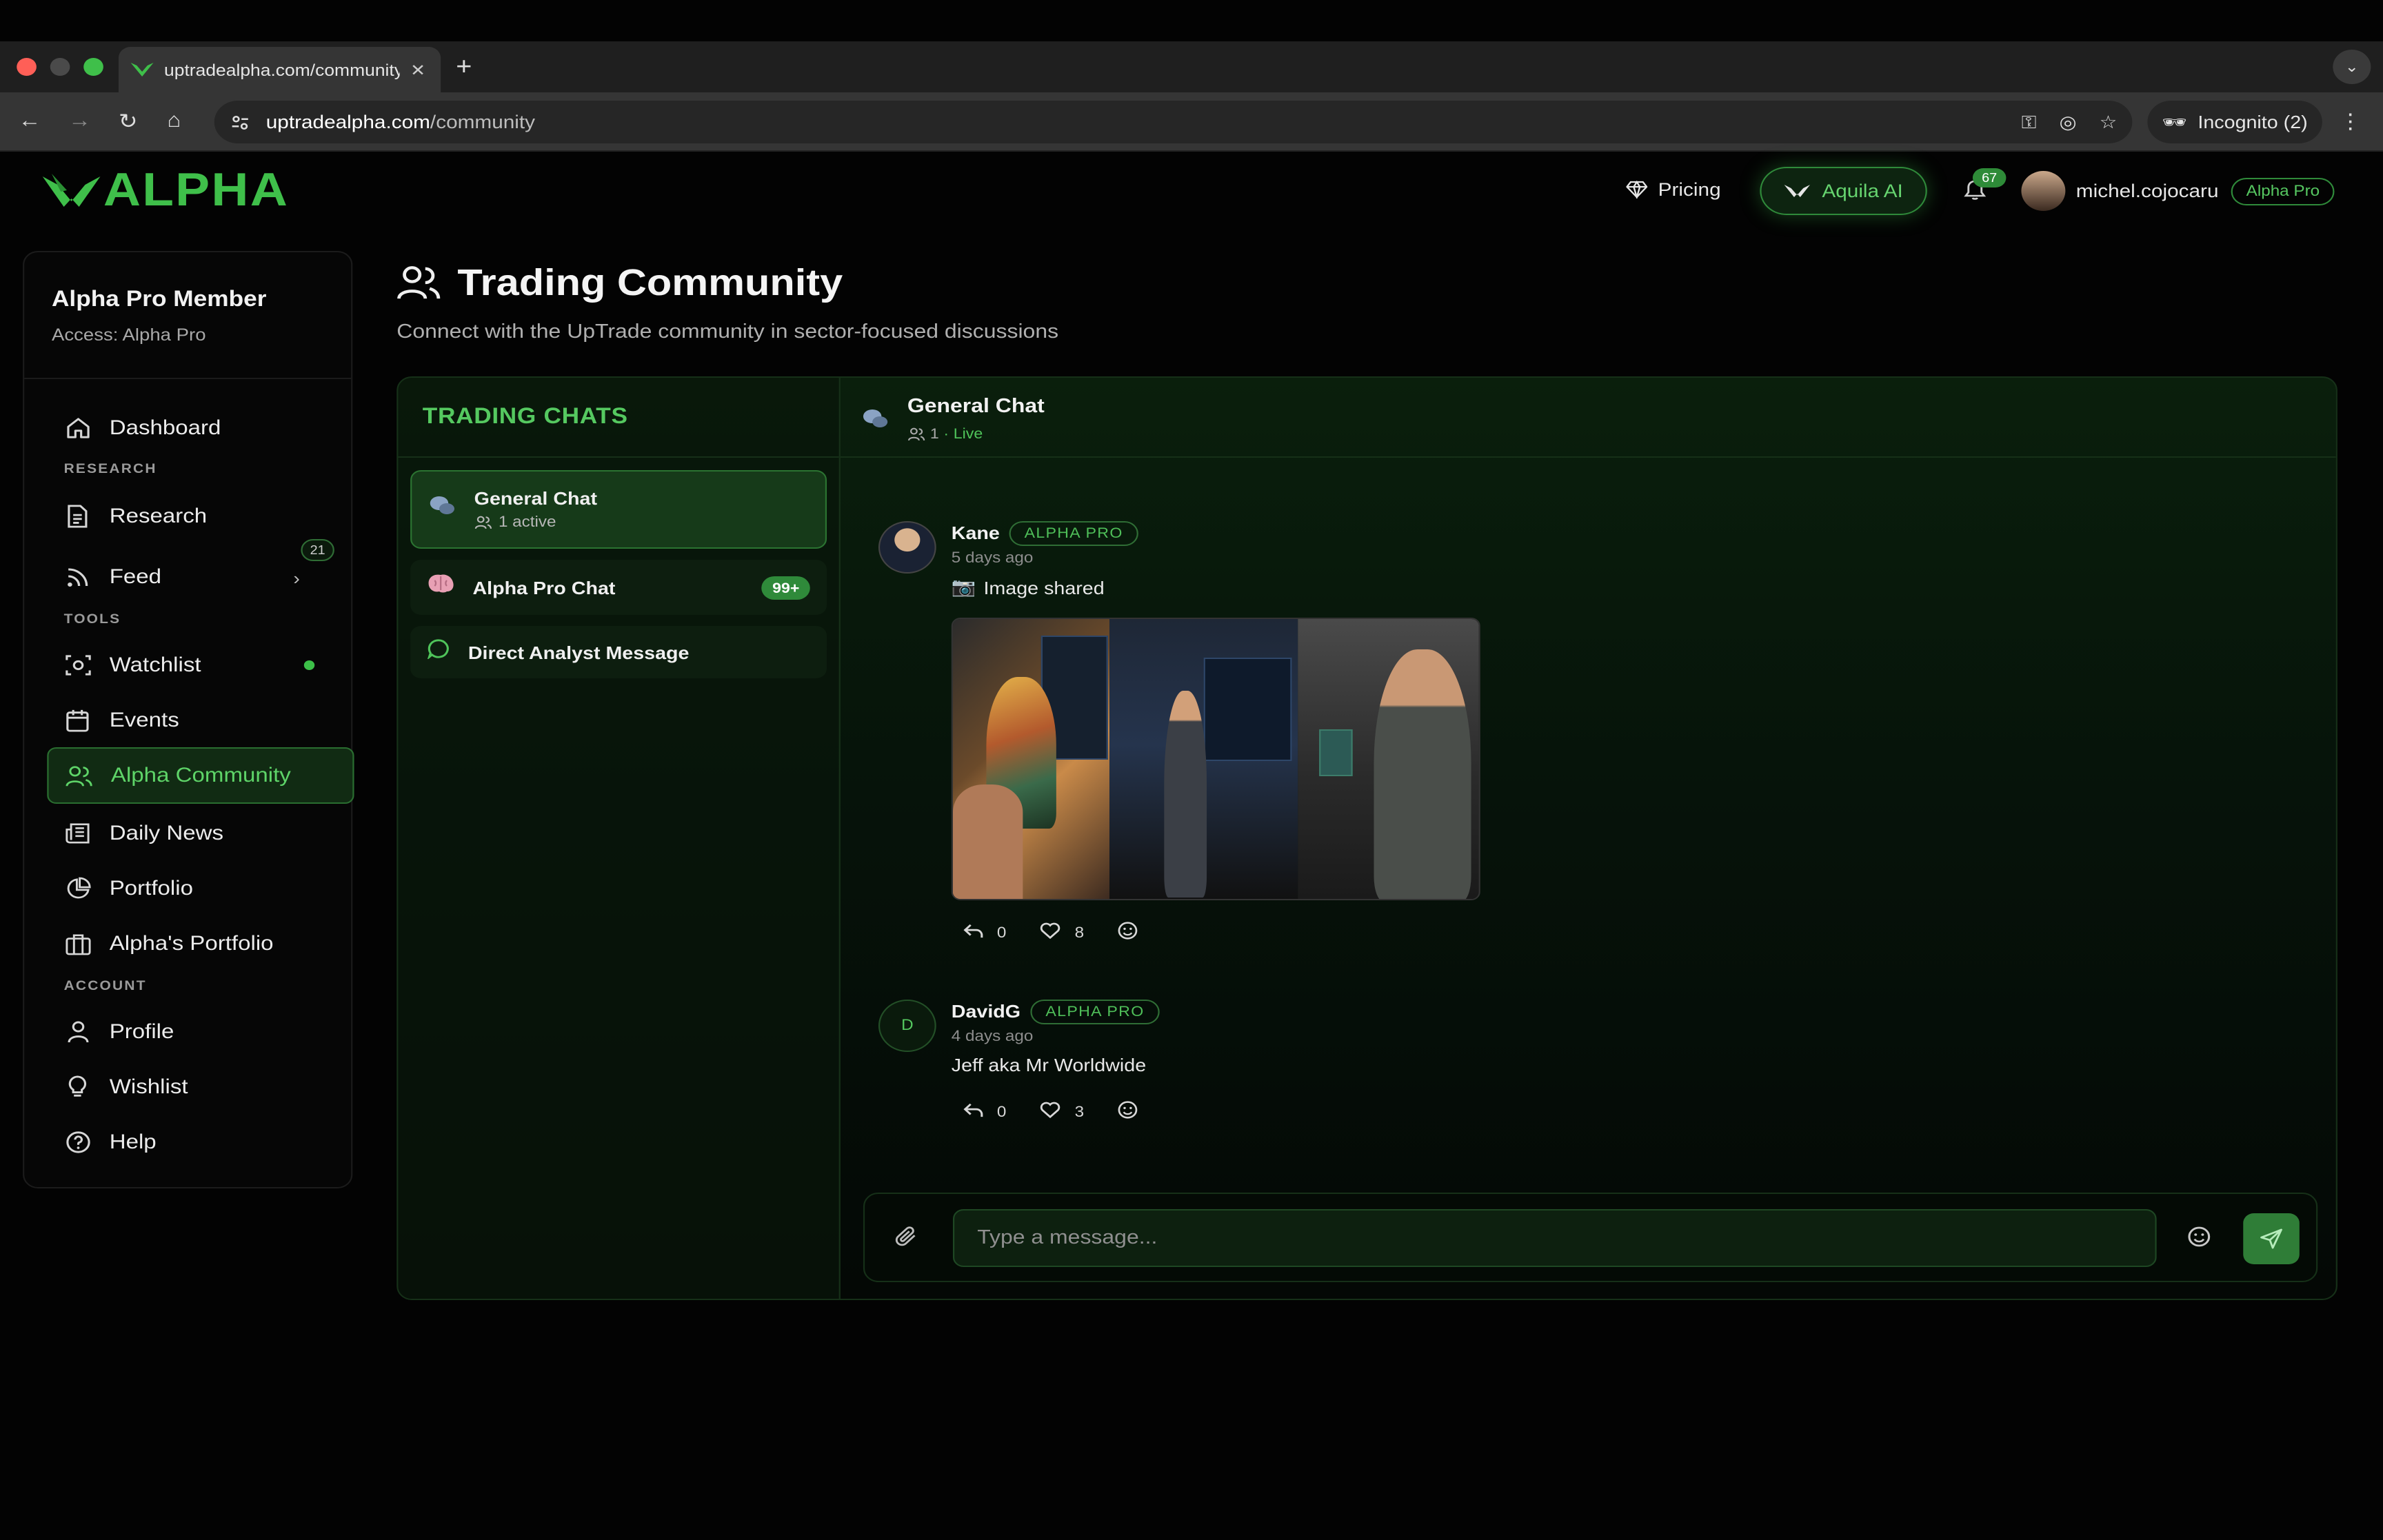  Describe the element at coordinates (907, 1026) in the screenshot. I see `author-avatar: D` at that location.